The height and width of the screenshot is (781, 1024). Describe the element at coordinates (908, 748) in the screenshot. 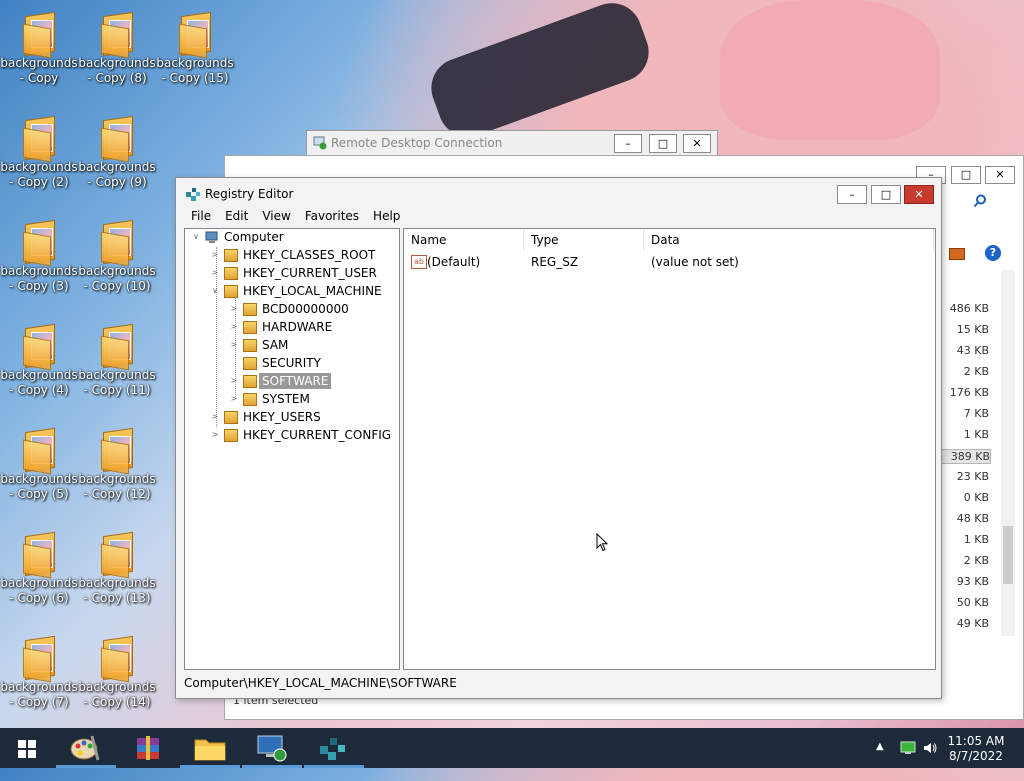

I see `network-icon` at that location.